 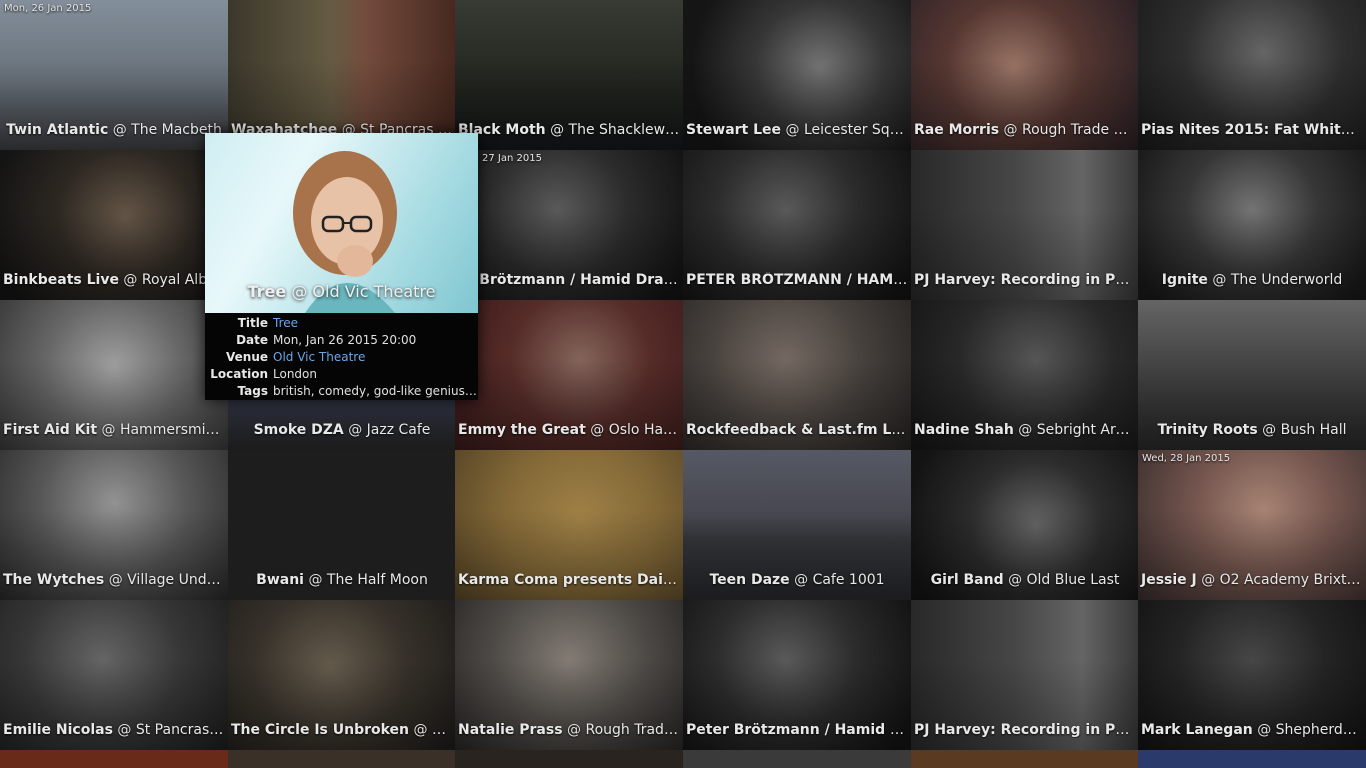 I want to click on detail-row-title: Title Tree, so click(x=341, y=323).